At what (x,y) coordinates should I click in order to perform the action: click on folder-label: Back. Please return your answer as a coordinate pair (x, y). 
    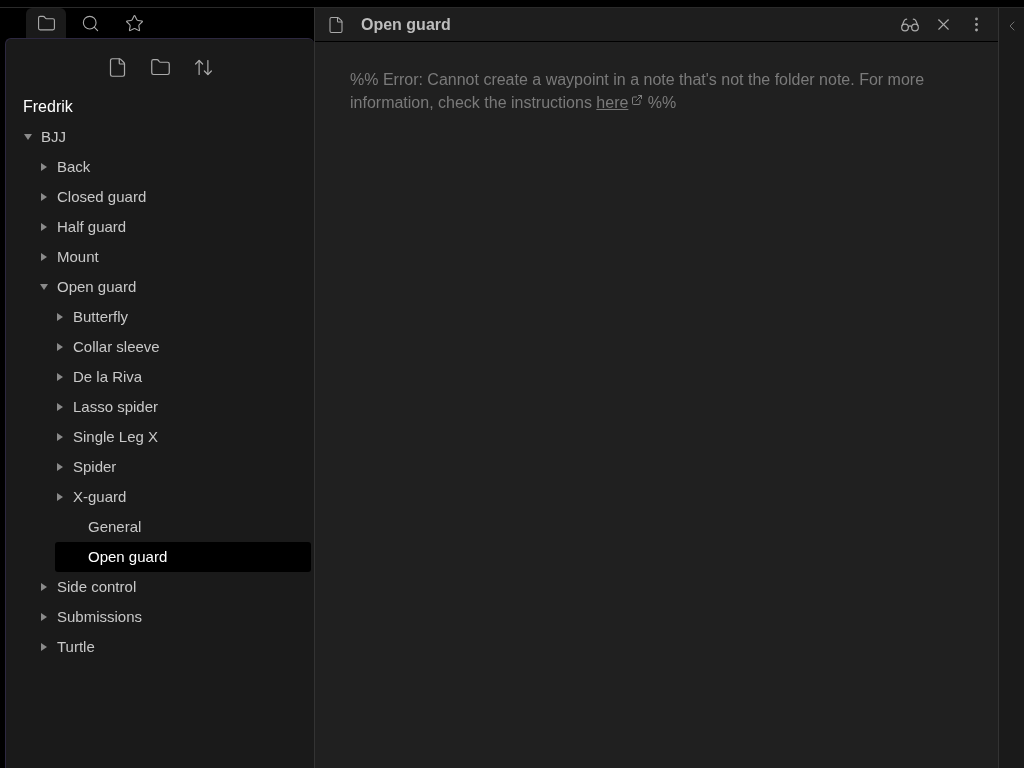
    Looking at the image, I should click on (74, 167).